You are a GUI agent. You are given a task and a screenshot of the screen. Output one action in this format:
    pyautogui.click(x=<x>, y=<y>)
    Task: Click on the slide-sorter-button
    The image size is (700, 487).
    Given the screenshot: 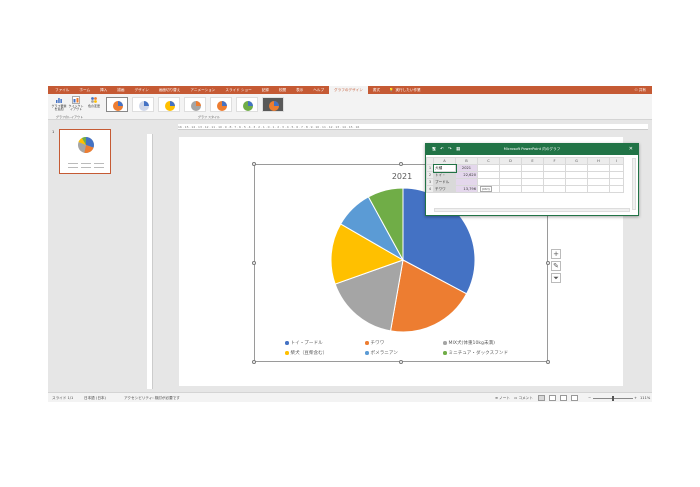 What is the action you would take?
    pyautogui.click(x=552, y=398)
    